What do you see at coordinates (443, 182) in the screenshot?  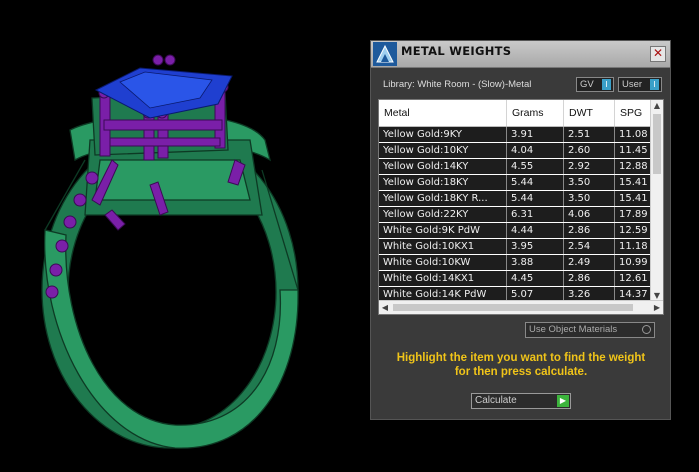 I see `cell-metal: Yellow Gold:18KY` at bounding box center [443, 182].